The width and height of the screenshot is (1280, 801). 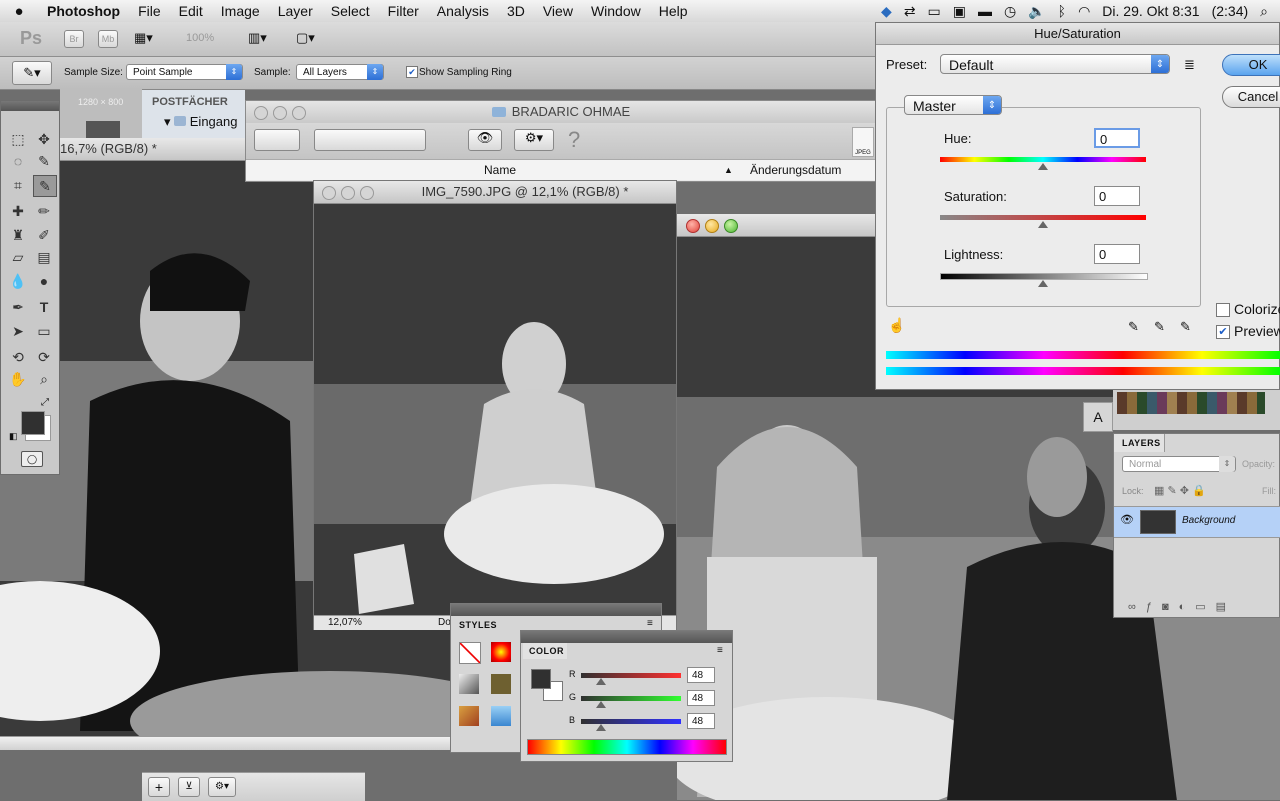 What do you see at coordinates (1010, 11) in the screenshot?
I see `time-machine-icon: ◷` at bounding box center [1010, 11].